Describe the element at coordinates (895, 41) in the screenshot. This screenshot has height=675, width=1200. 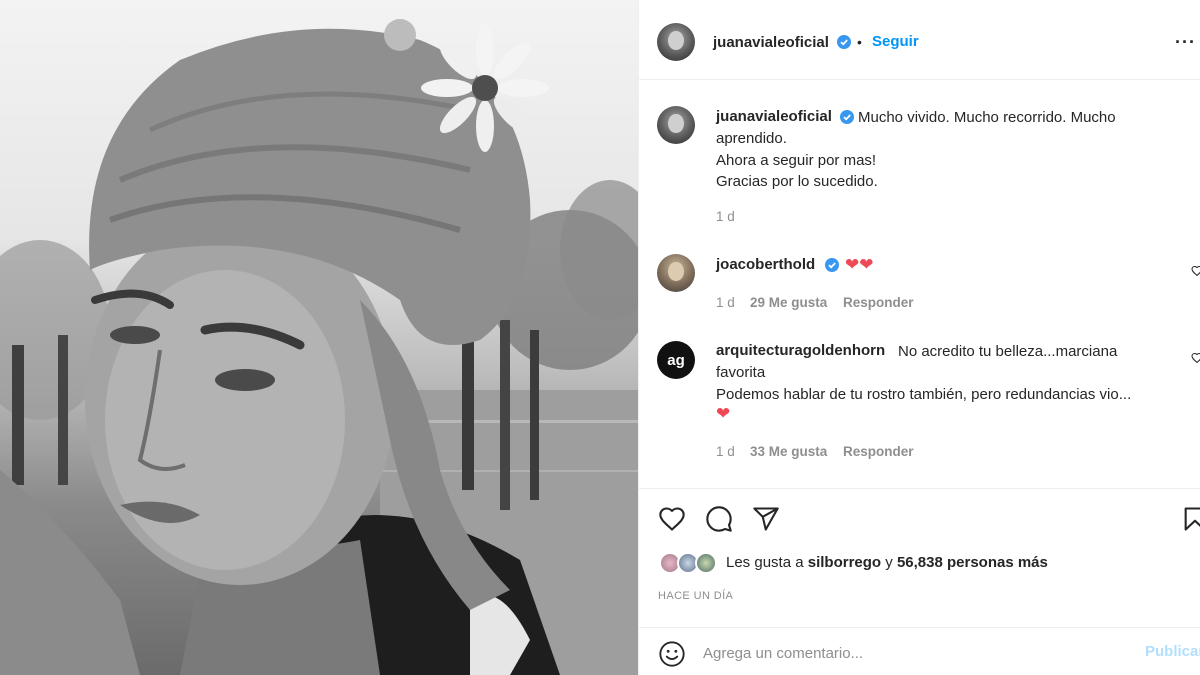
I see `follow-button: Seguir` at that location.